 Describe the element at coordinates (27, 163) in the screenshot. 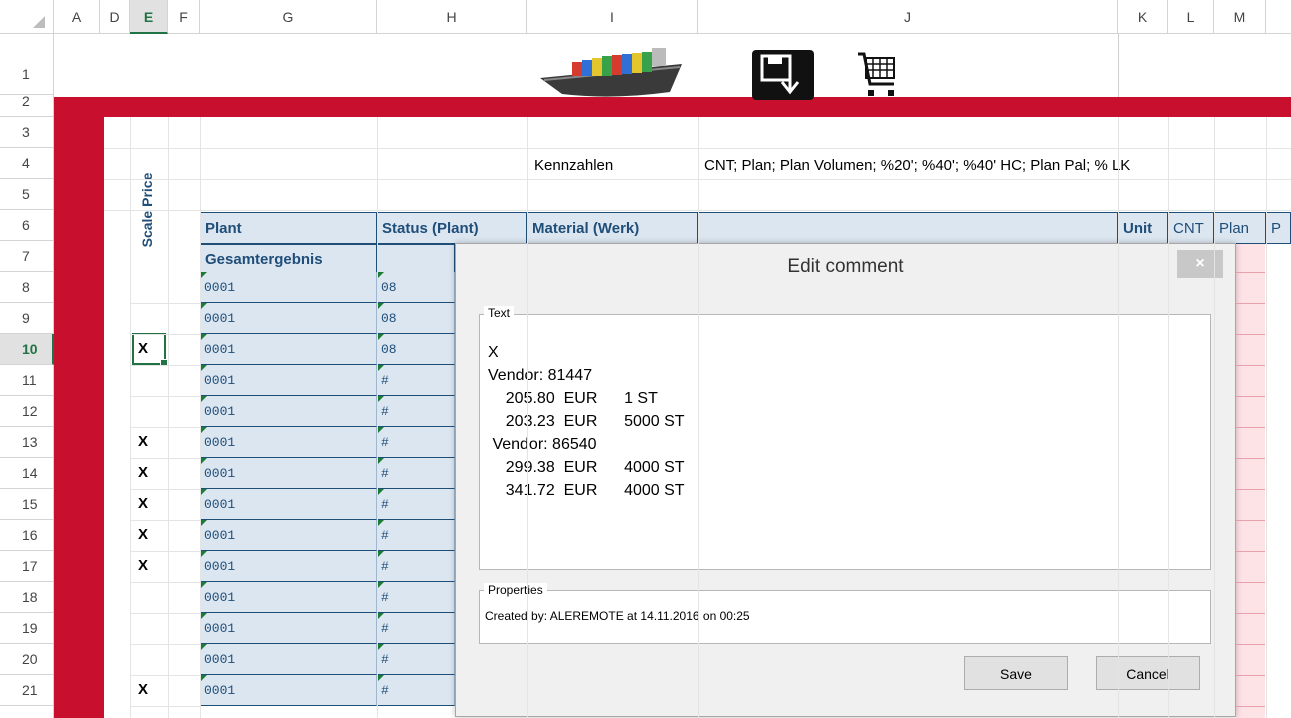

I see `row-header-4: 4` at that location.